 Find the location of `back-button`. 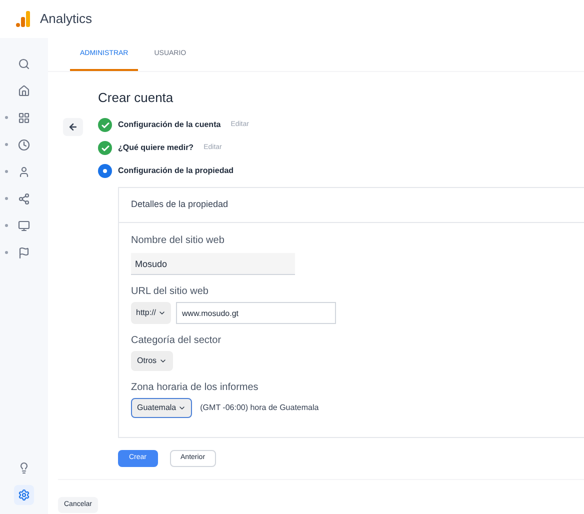

back-button is located at coordinates (73, 127).